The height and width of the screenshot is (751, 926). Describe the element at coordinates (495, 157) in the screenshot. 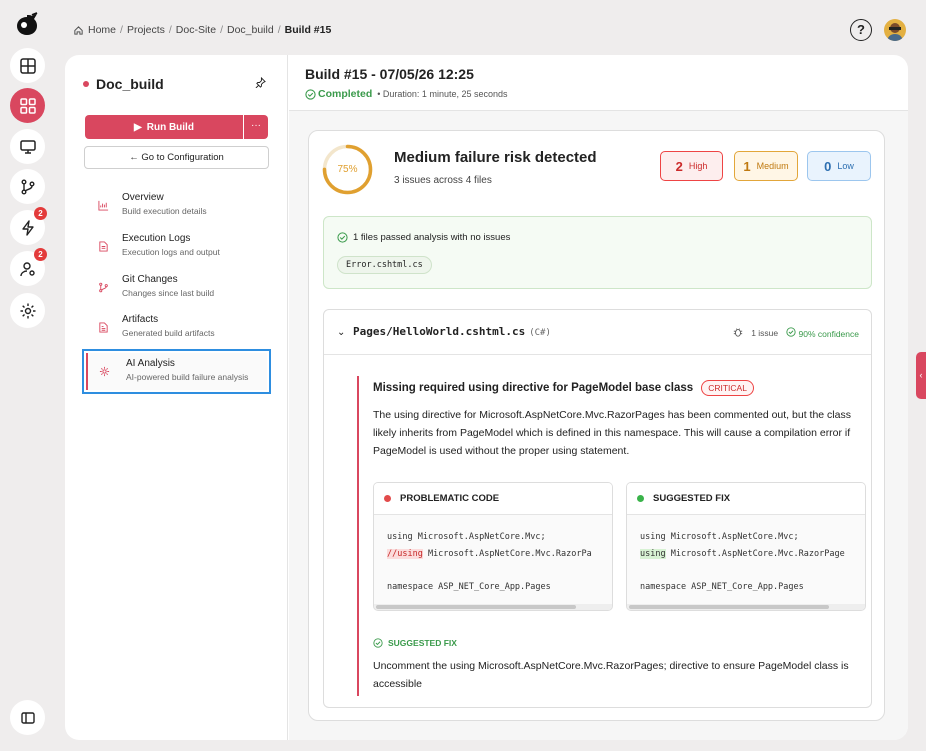

I see `risk-title: Medium failure risk detected` at that location.